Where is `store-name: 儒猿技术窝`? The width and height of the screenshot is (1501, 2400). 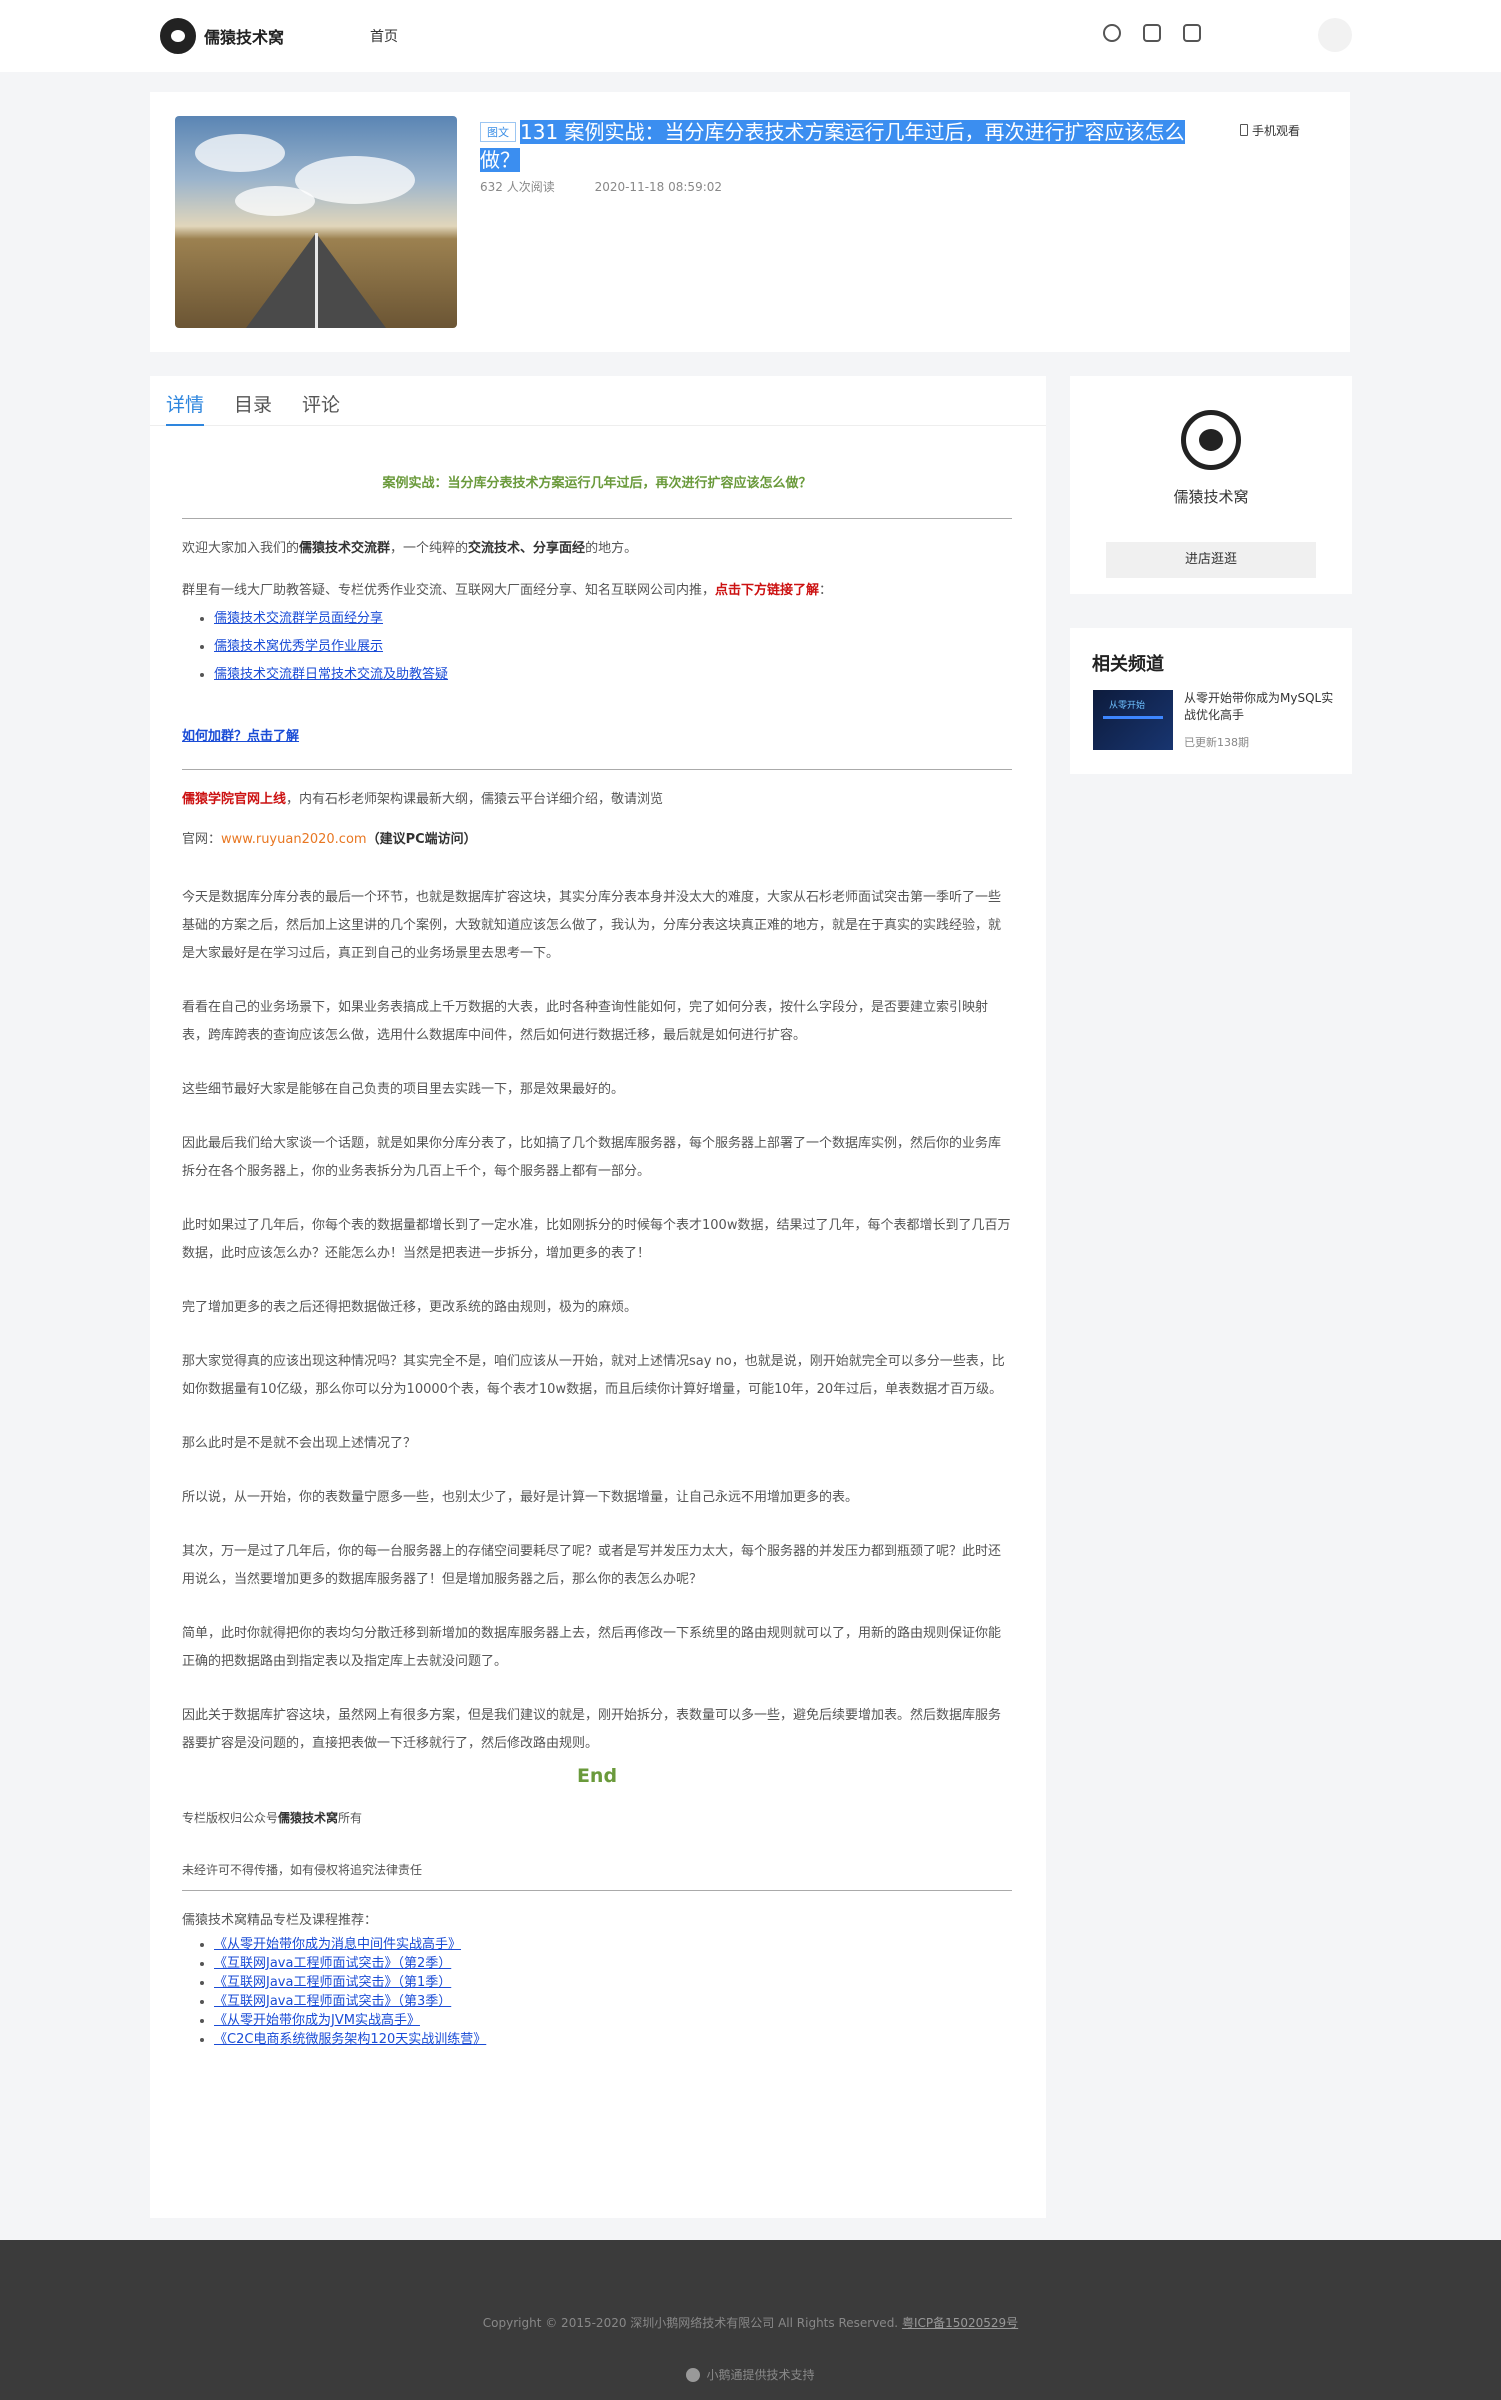 store-name: 儒猿技术窝 is located at coordinates (1211, 497).